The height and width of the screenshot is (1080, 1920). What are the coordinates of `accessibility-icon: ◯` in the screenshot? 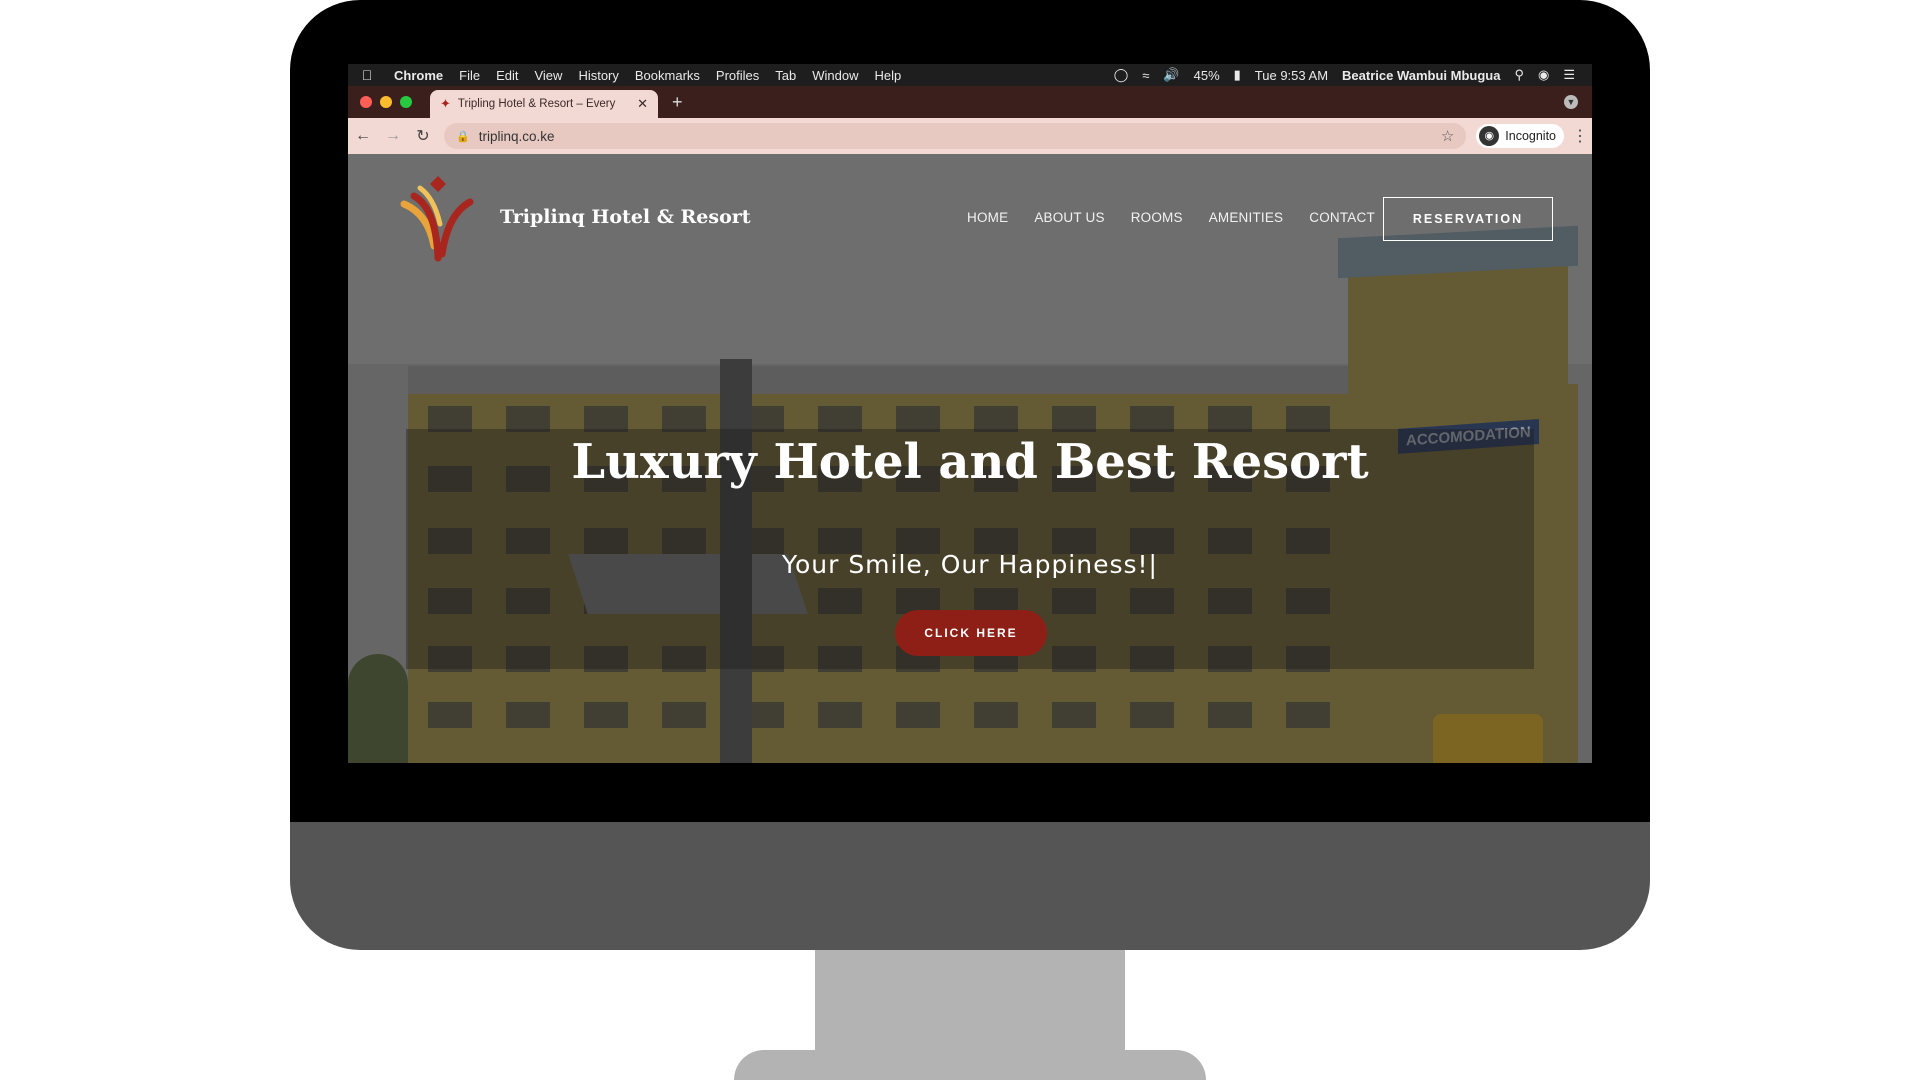 It's located at (1121, 75).